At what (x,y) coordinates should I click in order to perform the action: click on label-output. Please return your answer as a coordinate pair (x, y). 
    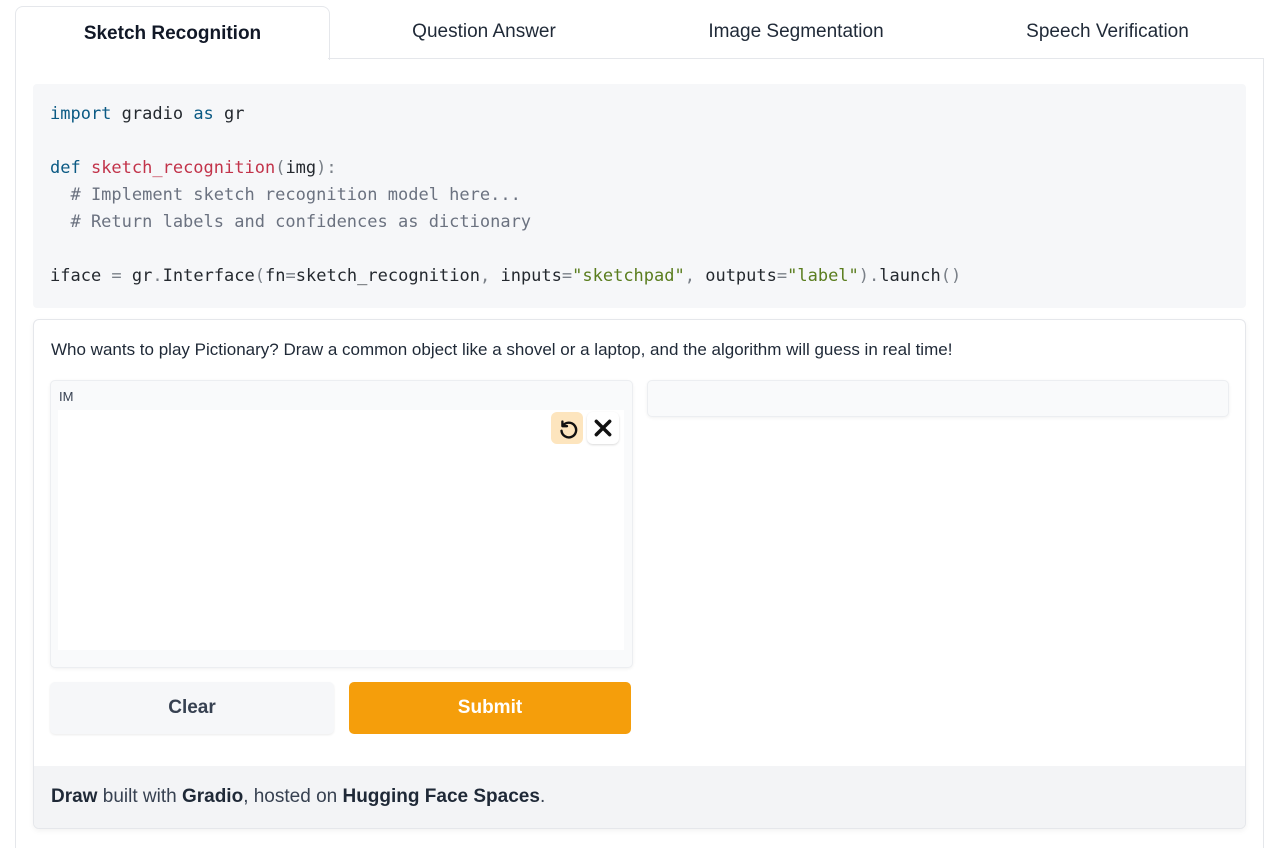
    Looking at the image, I should click on (938, 398).